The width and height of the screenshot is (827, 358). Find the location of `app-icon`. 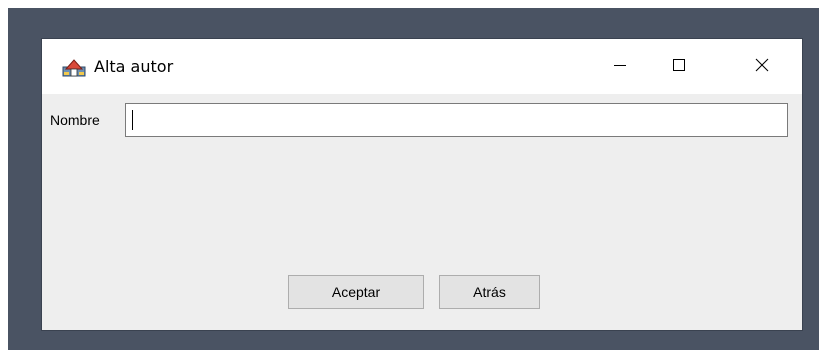

app-icon is located at coordinates (74, 67).